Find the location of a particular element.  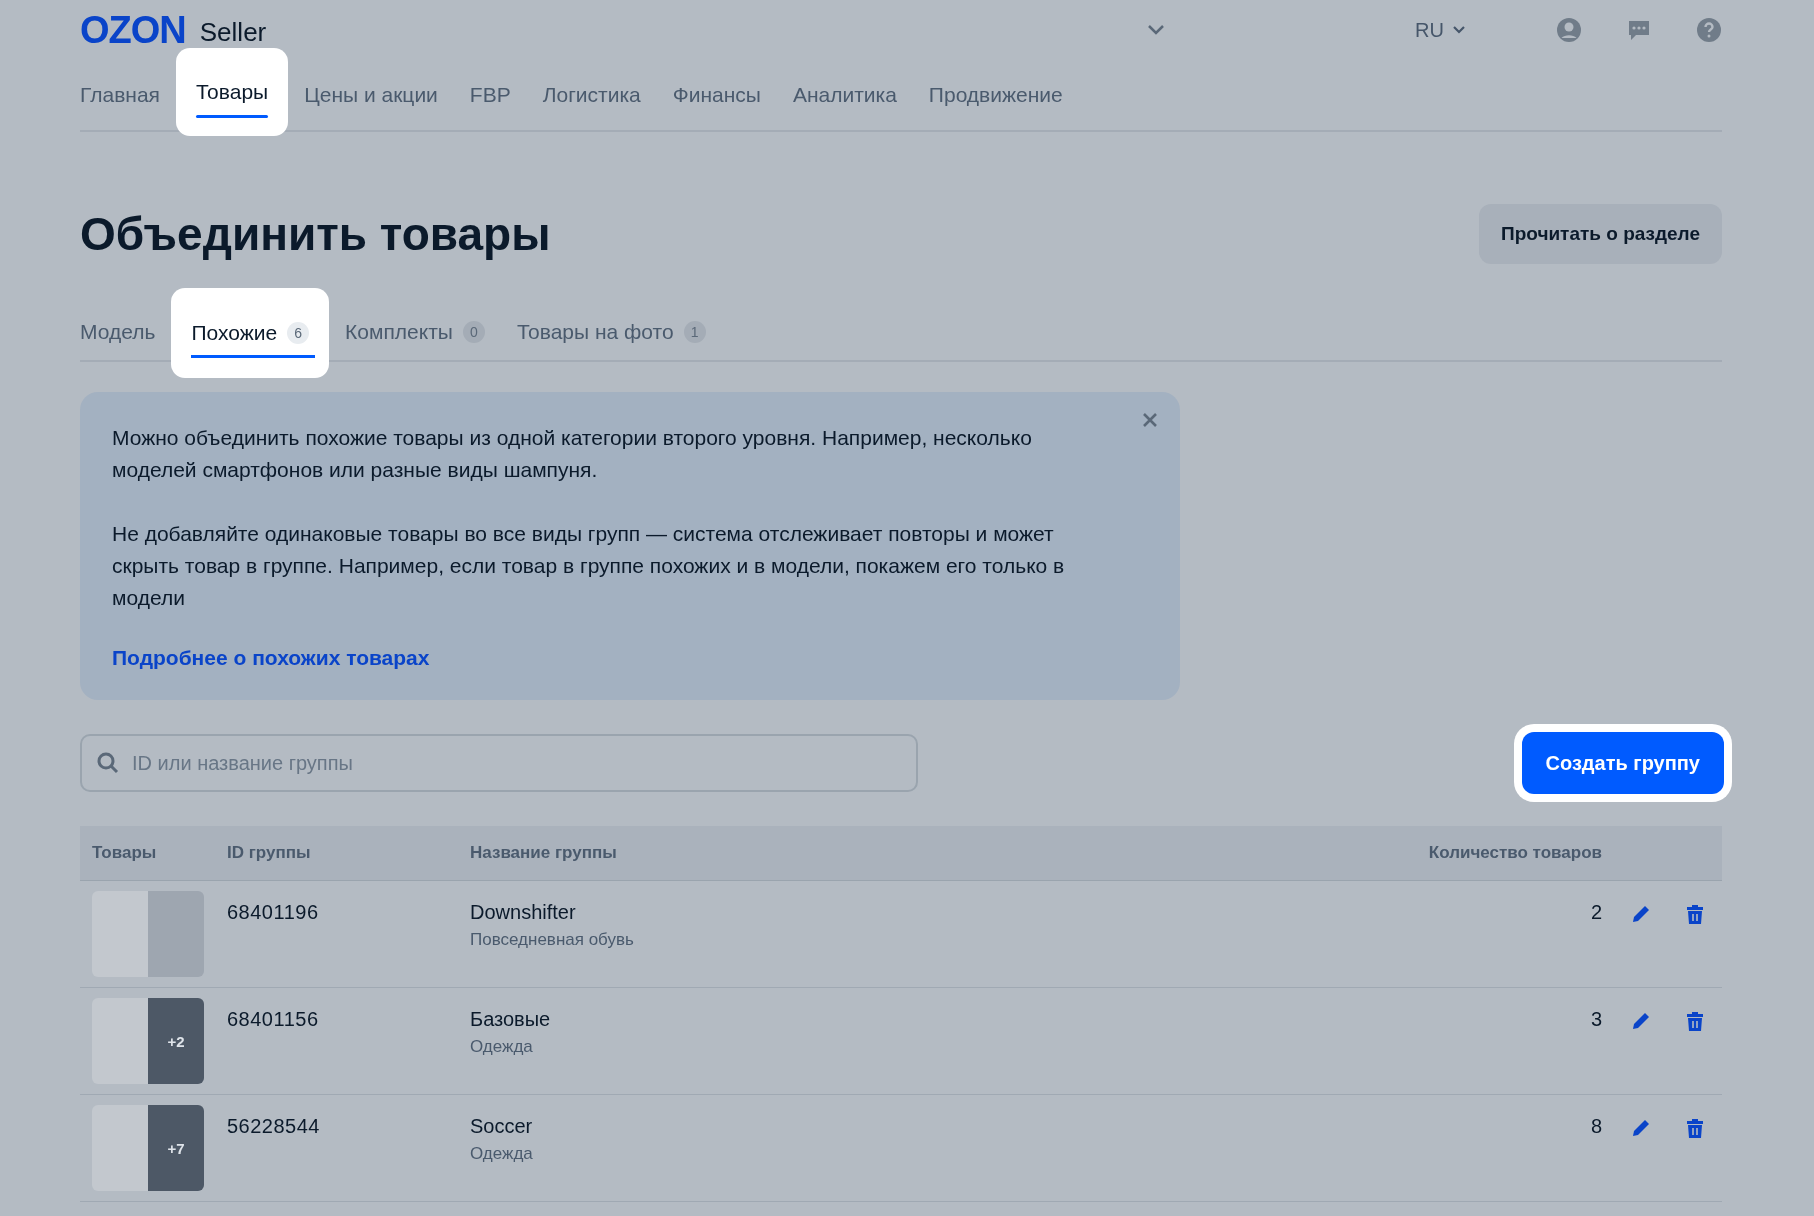

help-icon is located at coordinates (1709, 30).